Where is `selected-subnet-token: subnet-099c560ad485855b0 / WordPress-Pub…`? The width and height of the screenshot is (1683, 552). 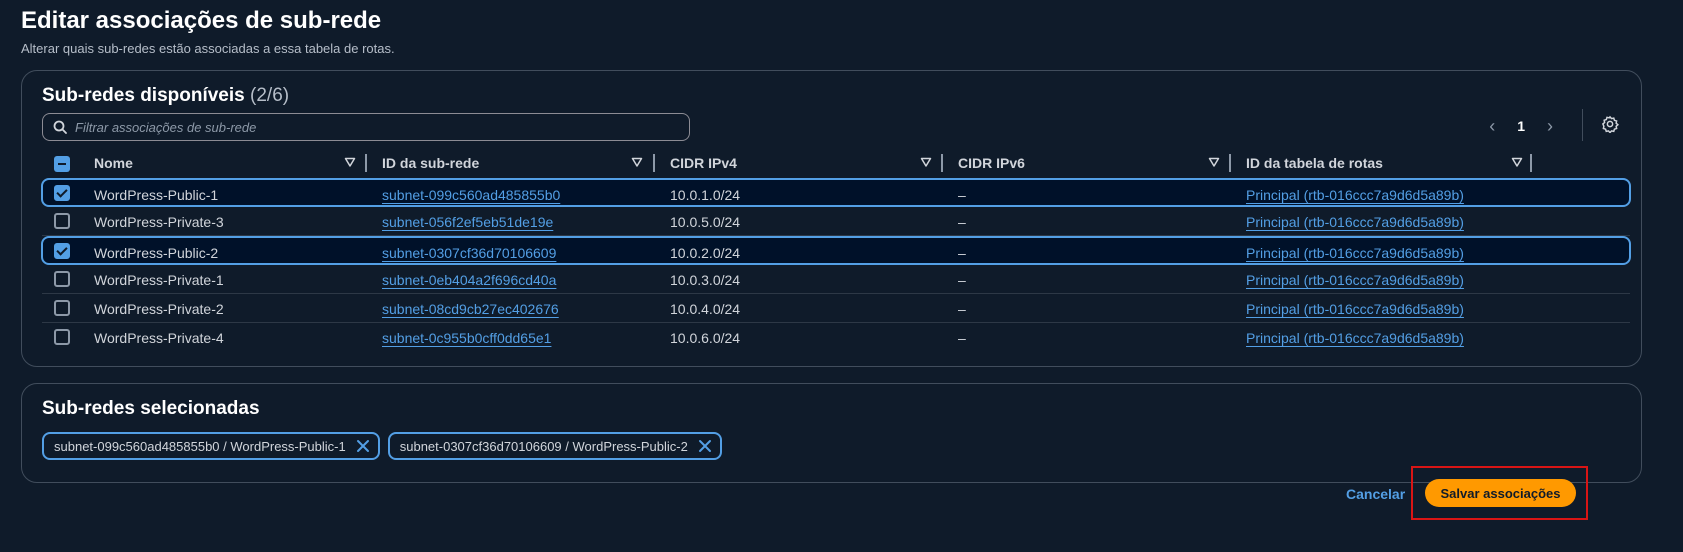
selected-subnet-token: subnet-099c560ad485855b0 / WordPress-Pub… is located at coordinates (211, 446).